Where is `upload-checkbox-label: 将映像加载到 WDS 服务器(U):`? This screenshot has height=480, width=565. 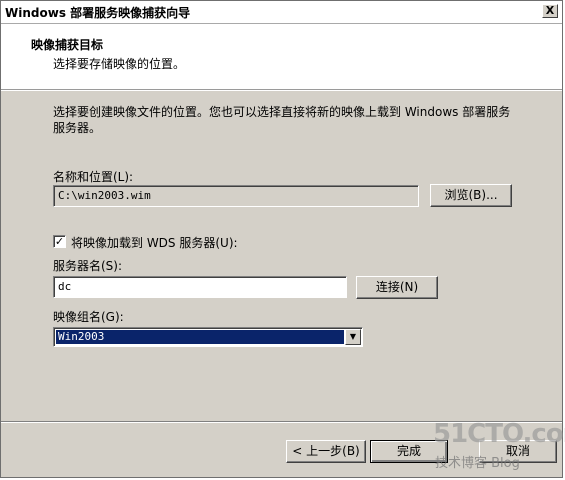
upload-checkbox-label: 将映像加载到 WDS 服务器(U): is located at coordinates (154, 242).